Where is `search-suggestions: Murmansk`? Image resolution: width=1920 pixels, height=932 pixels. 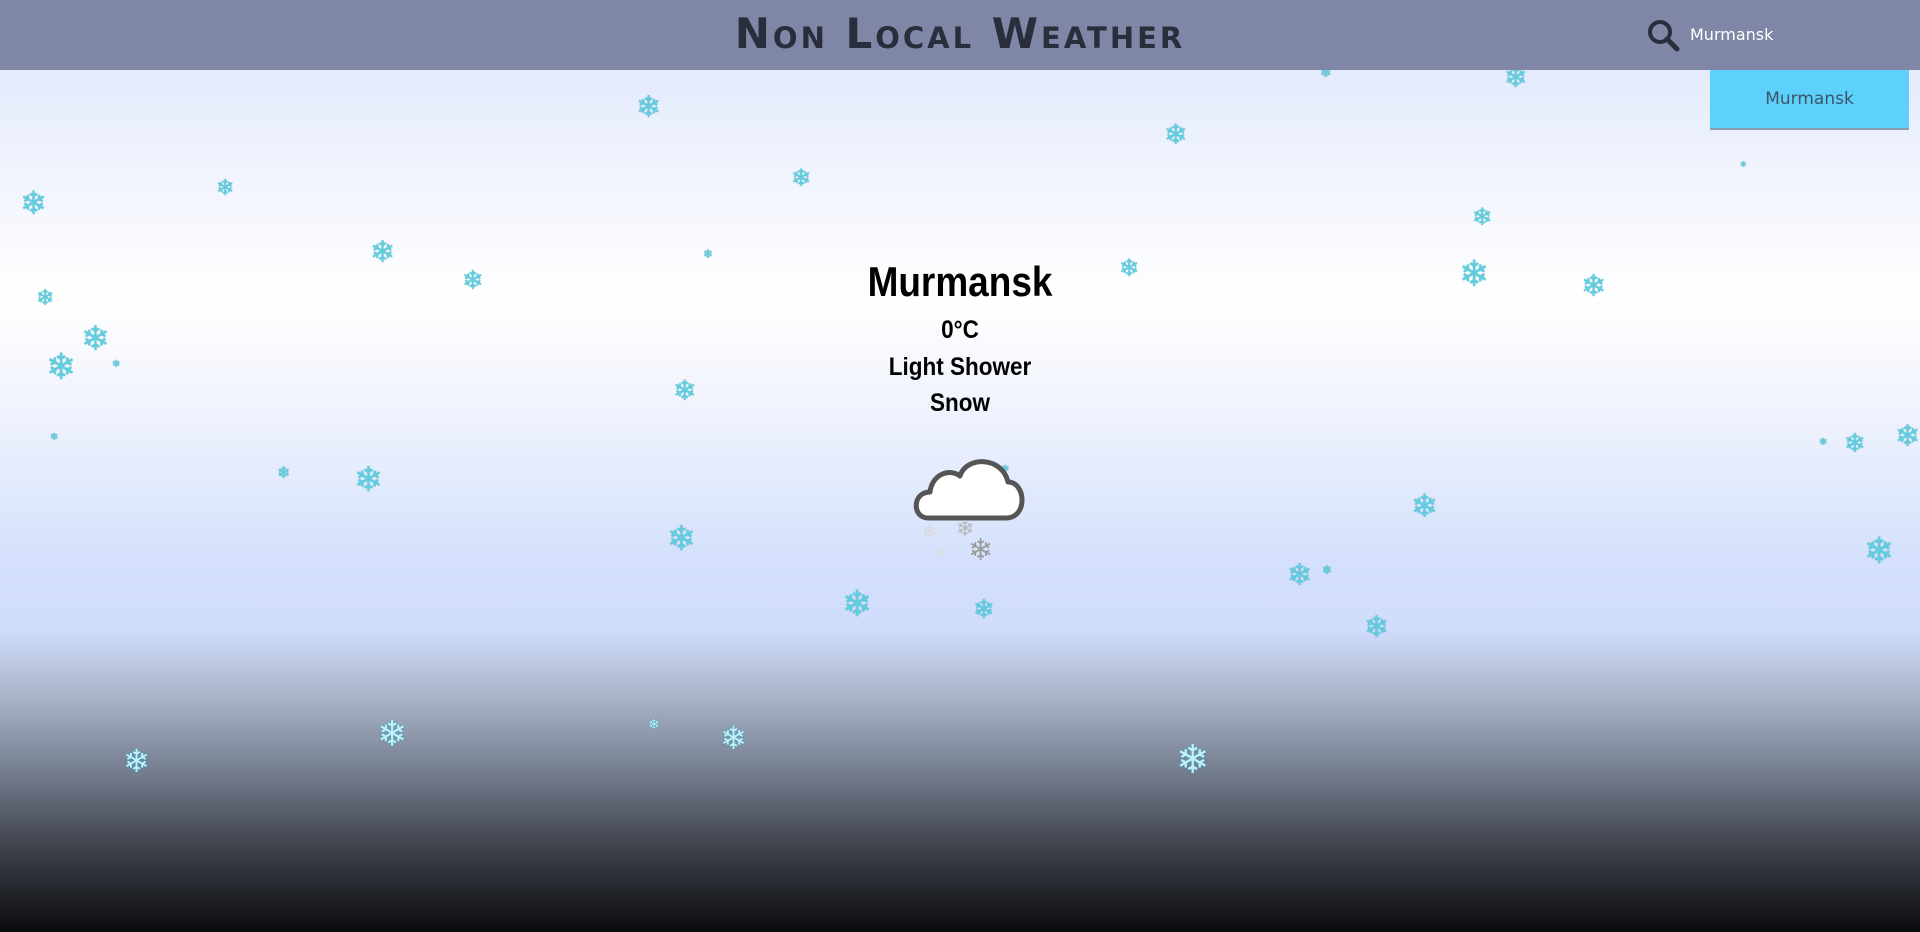 search-suggestions: Murmansk is located at coordinates (1809, 100).